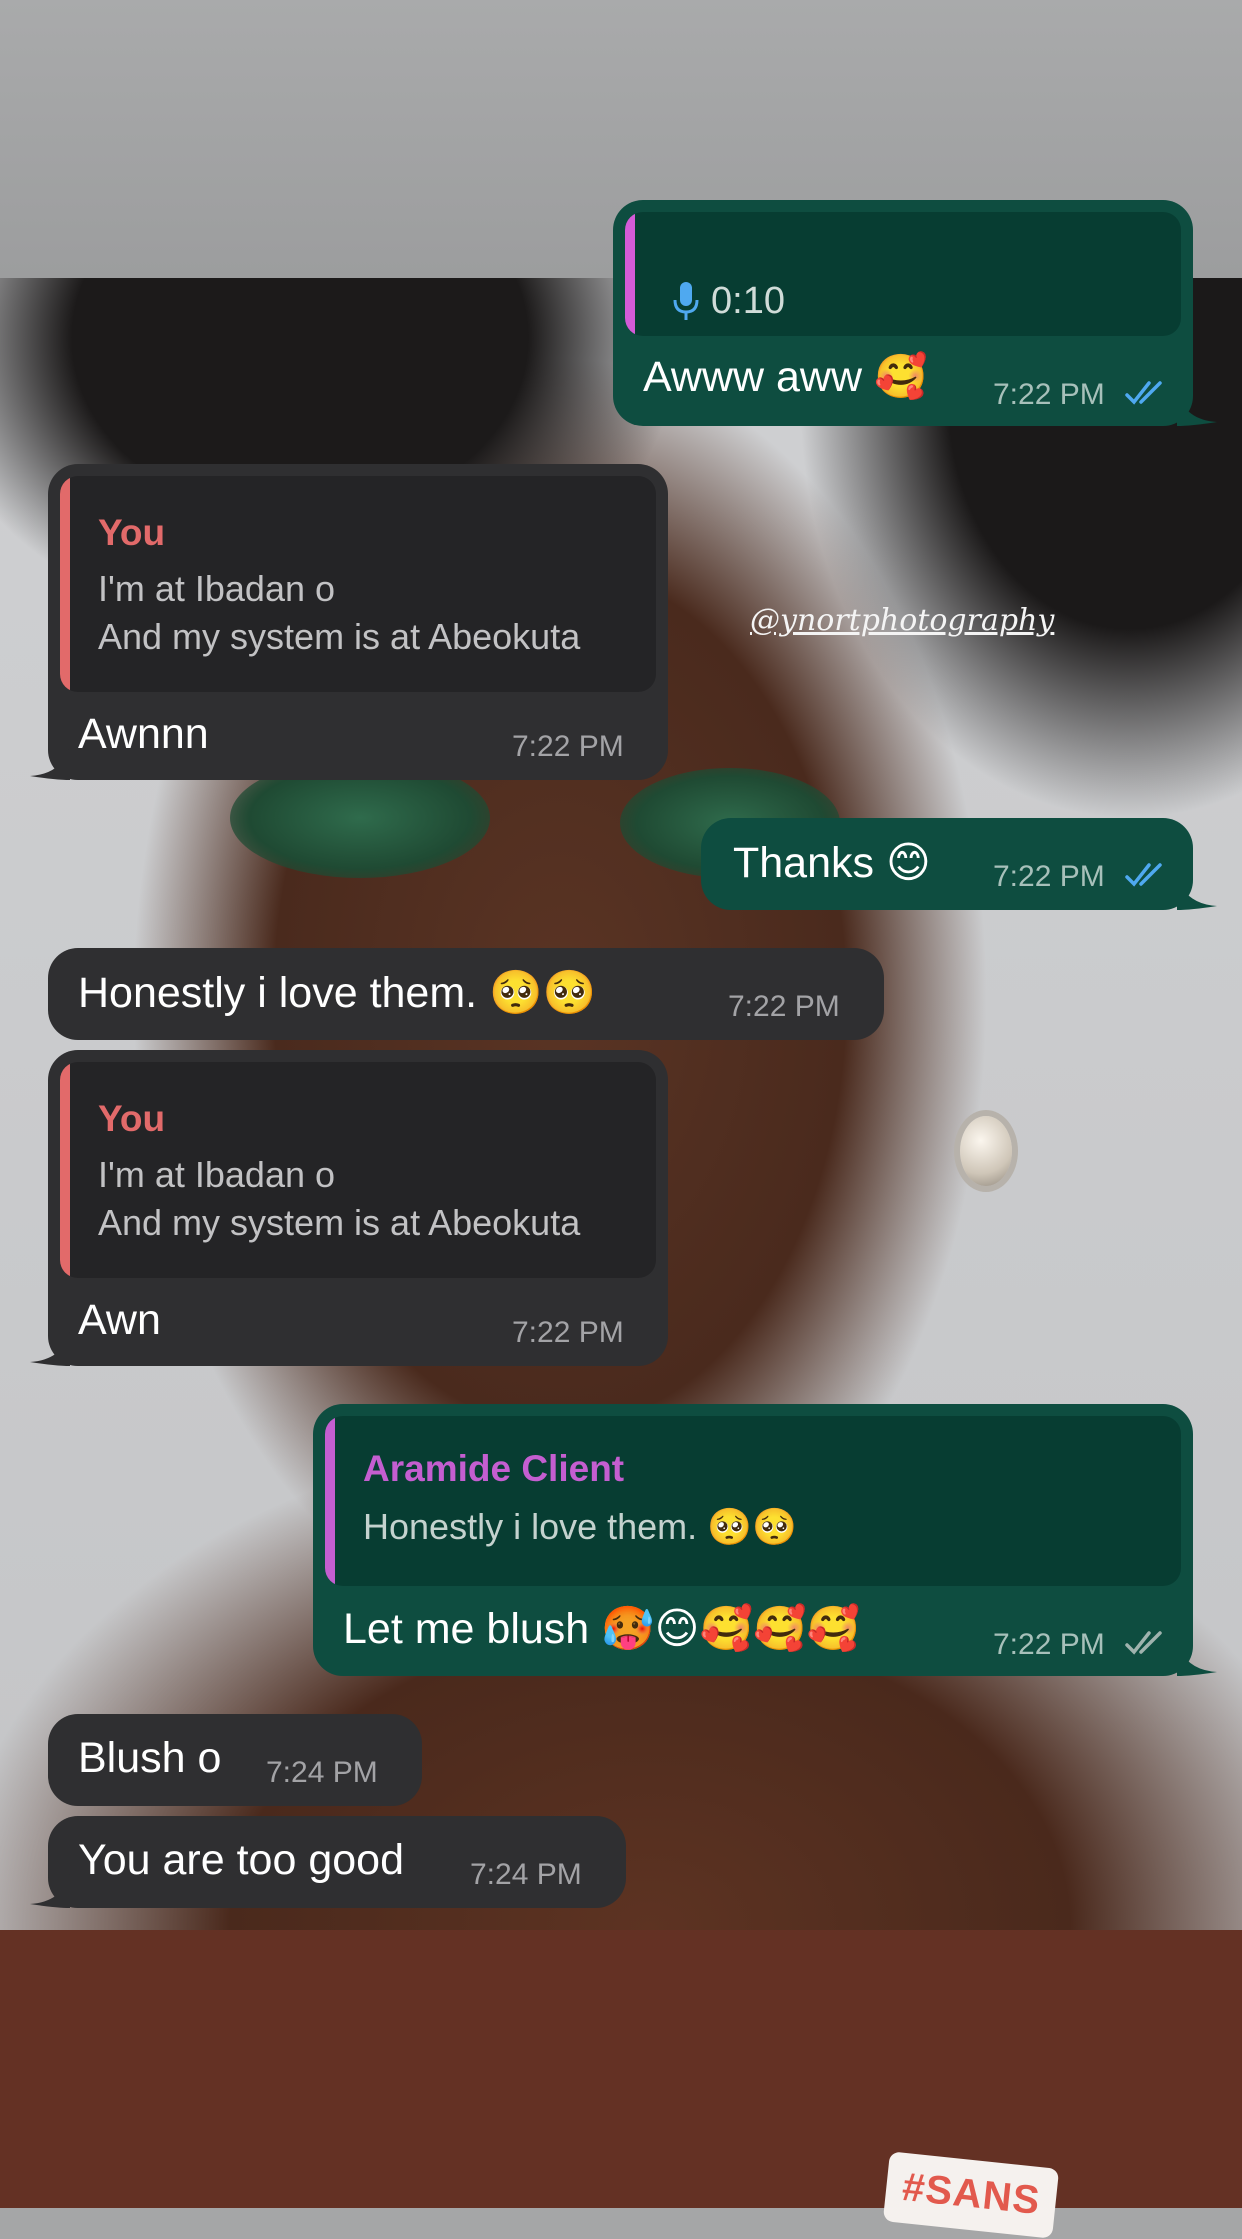 This screenshot has height=2239, width=1242. What do you see at coordinates (621, 2069) in the screenshot?
I see `bottom-letterbox` at bounding box center [621, 2069].